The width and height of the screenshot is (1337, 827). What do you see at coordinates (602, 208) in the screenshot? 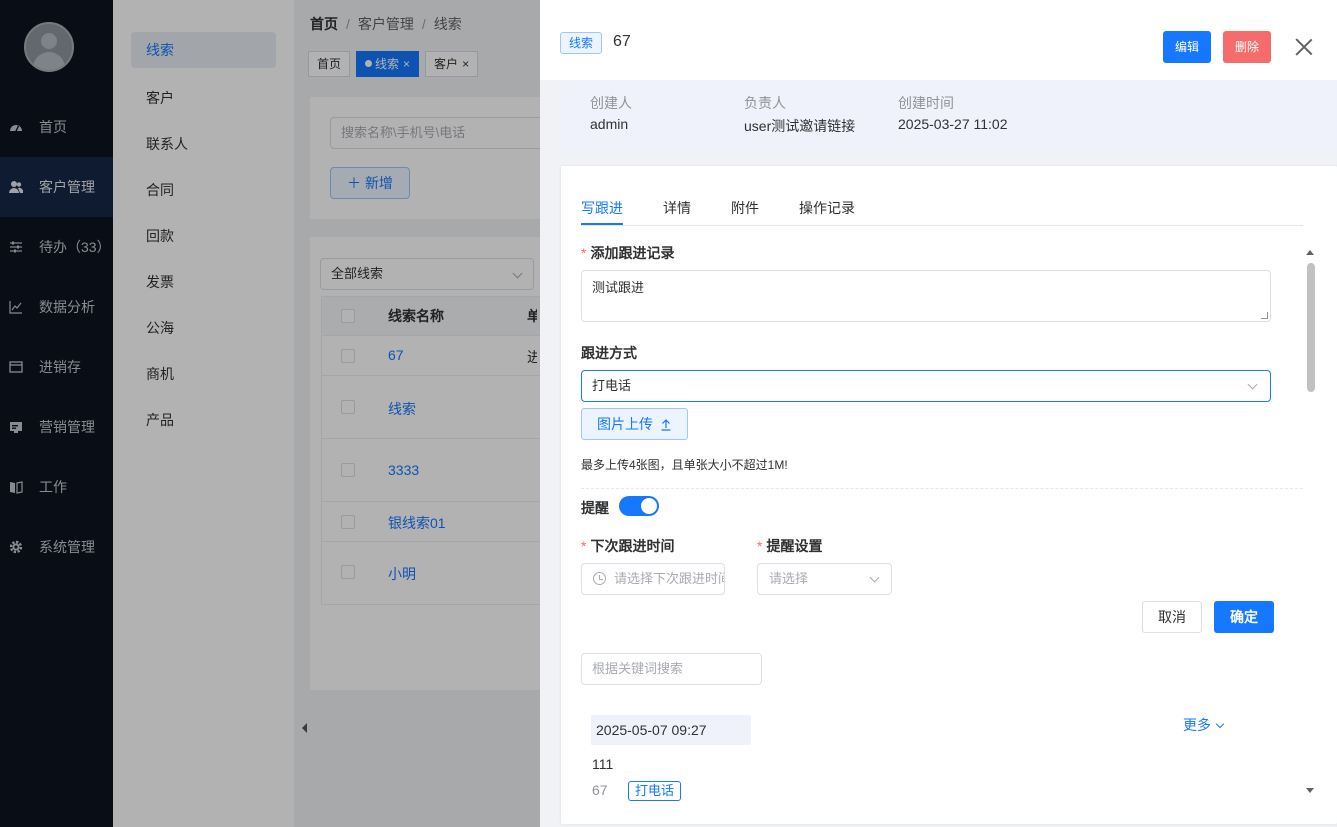
I see `tab-write-followup: 写跟进` at bounding box center [602, 208].